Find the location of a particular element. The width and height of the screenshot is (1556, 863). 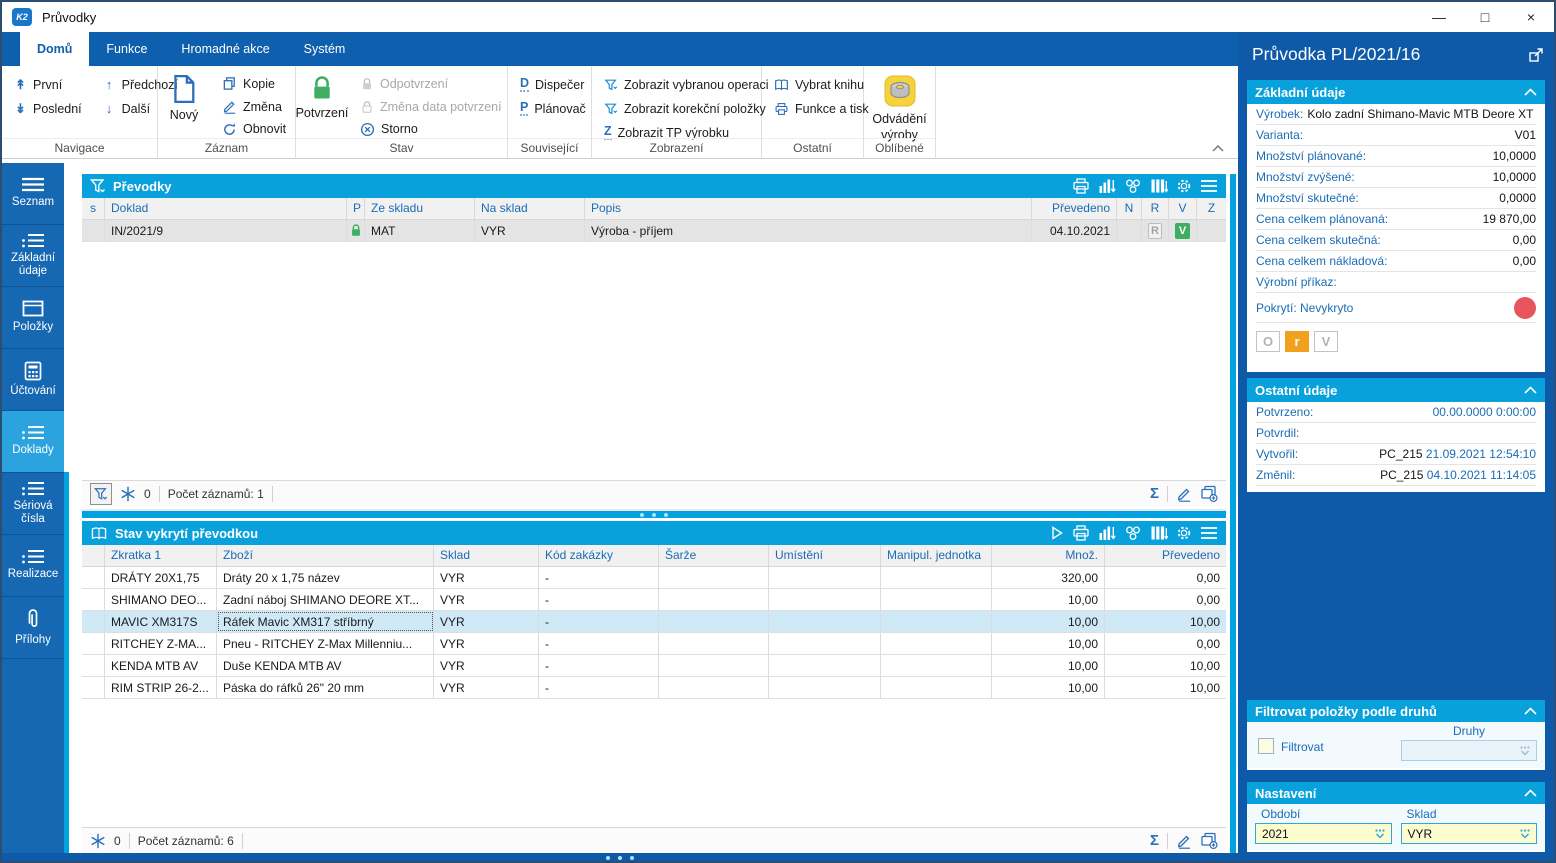

sidebar-item-doklady: Doklady is located at coordinates (33, 442).